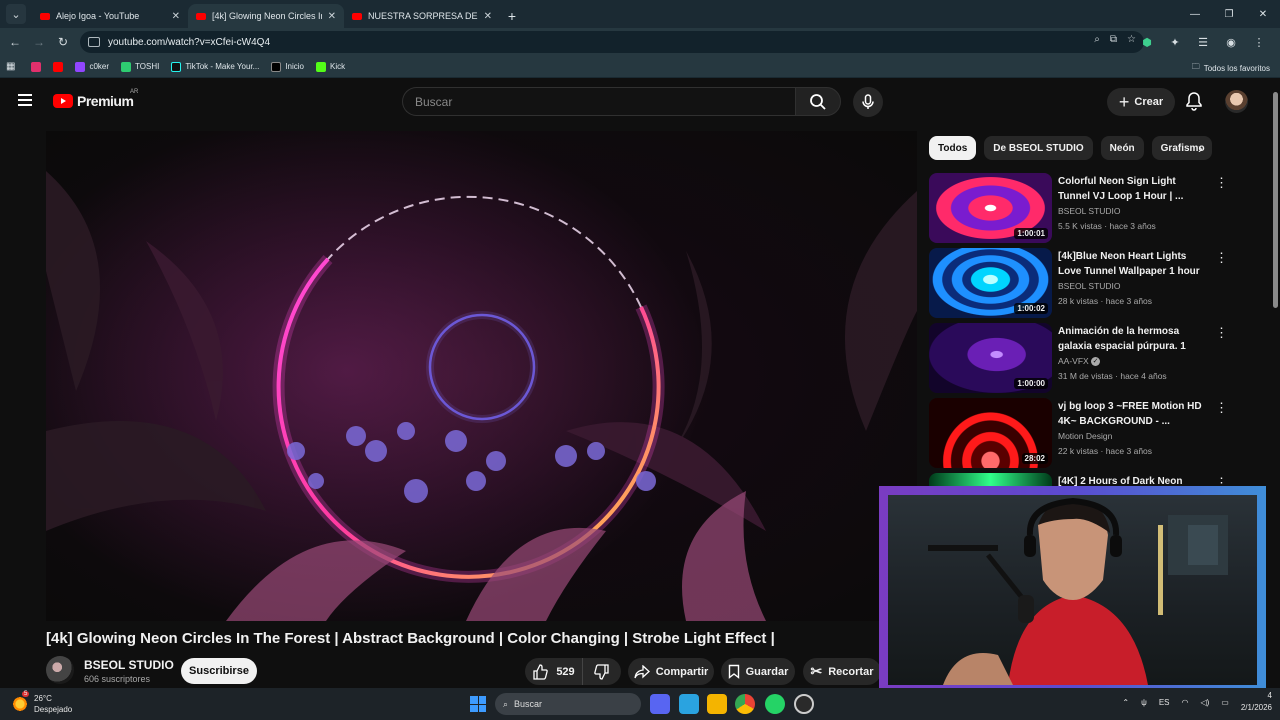 This screenshot has width=1280, height=720. What do you see at coordinates (1175, 42) in the screenshot?
I see `extensions-icon: ✦` at bounding box center [1175, 42].